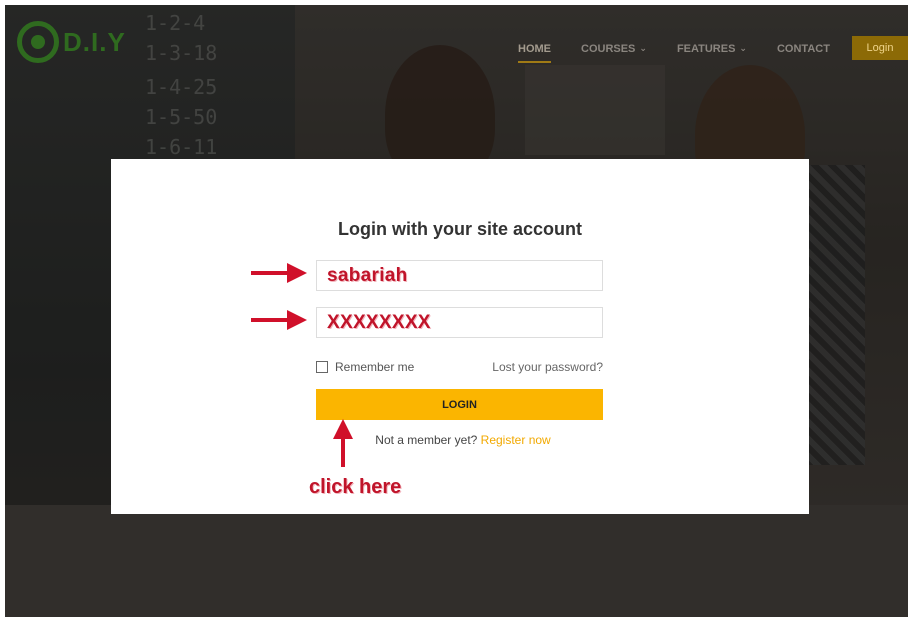 The height and width of the screenshot is (619, 911). What do you see at coordinates (355, 487) in the screenshot?
I see `click-here-annotation: click here` at bounding box center [355, 487].